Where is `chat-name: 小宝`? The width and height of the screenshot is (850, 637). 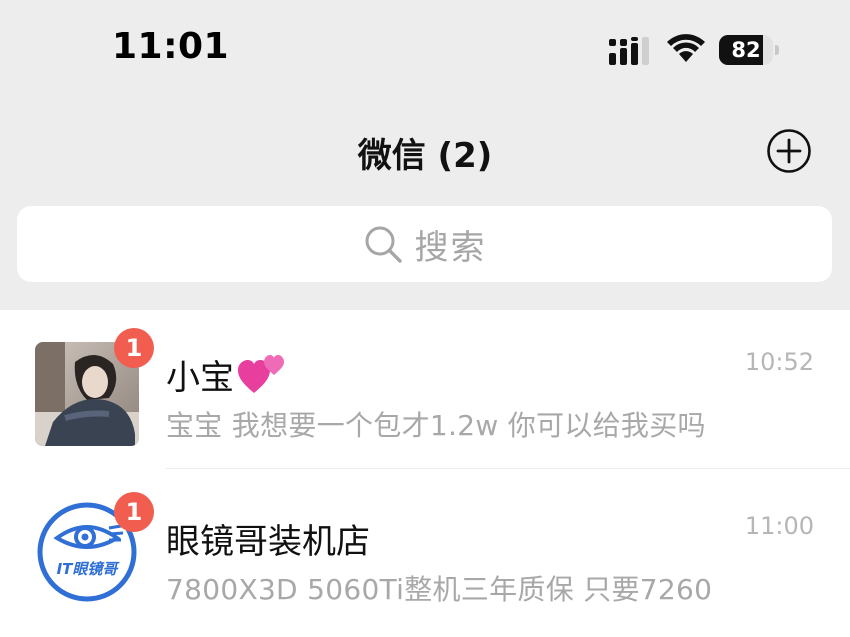 chat-name: 小宝 is located at coordinates (226, 374).